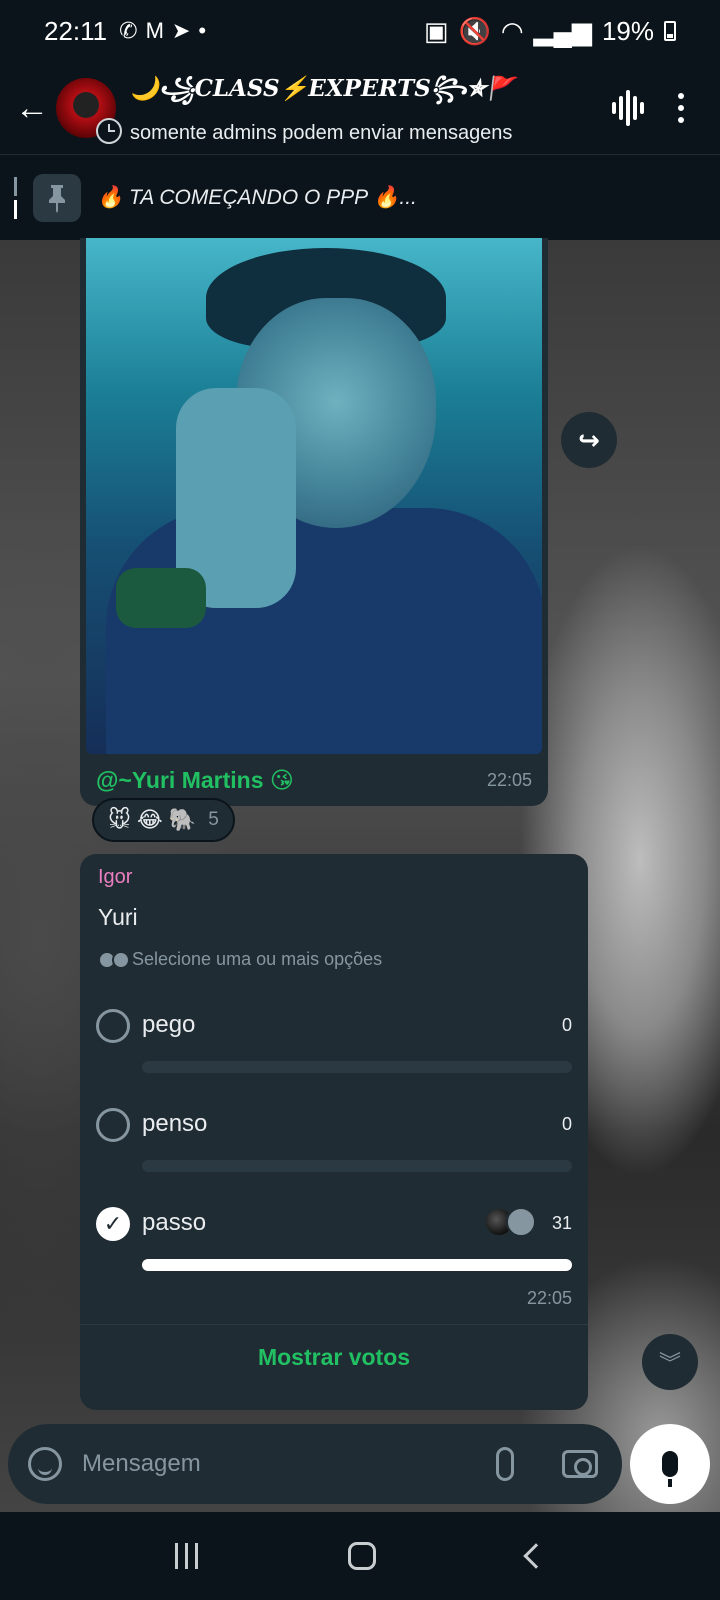  I want to click on message-time: 22:05, so click(509, 779).